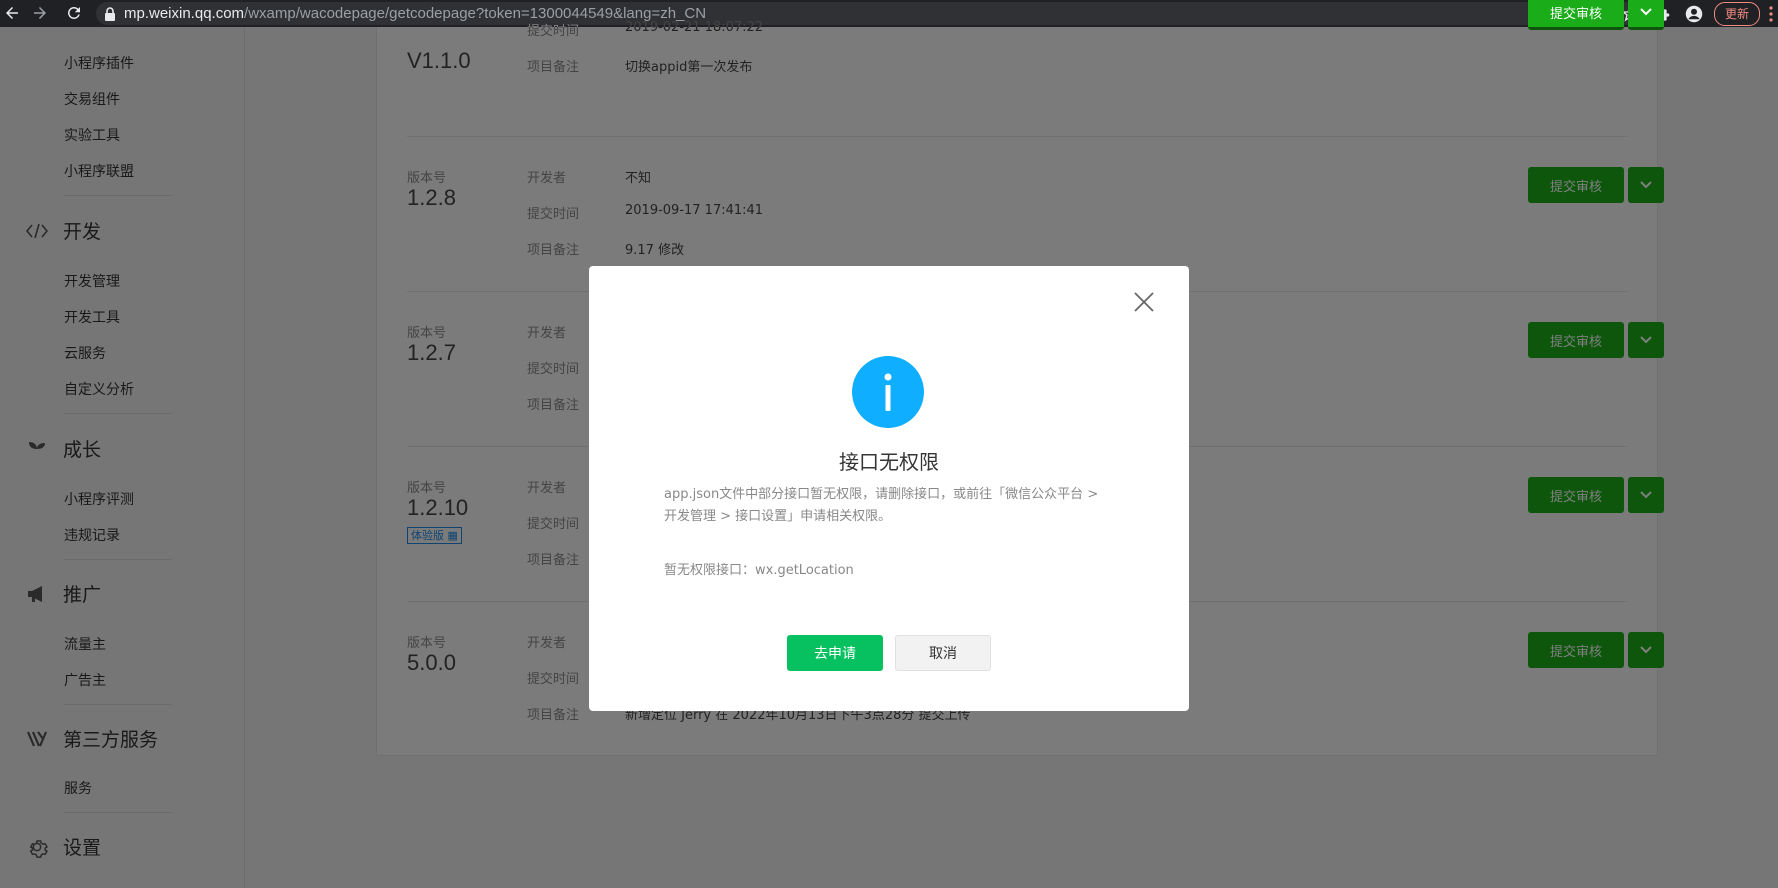 The width and height of the screenshot is (1778, 888). I want to click on back-icon, so click(12, 13).